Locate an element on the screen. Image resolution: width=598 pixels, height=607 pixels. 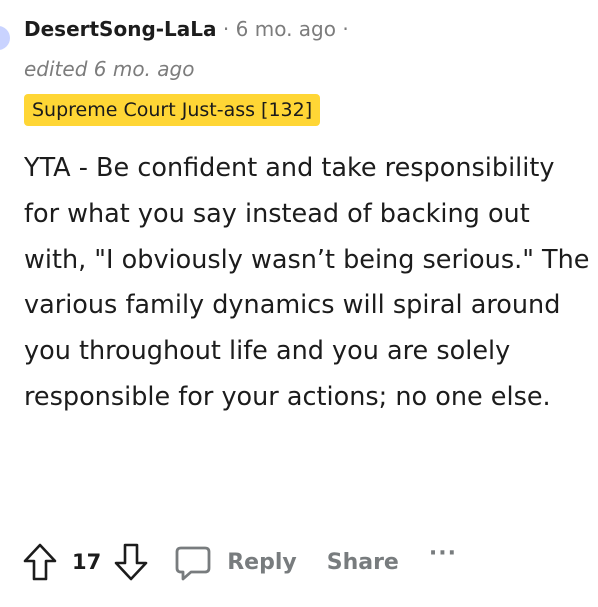
downvote-arrow-icon is located at coordinates (131, 562).